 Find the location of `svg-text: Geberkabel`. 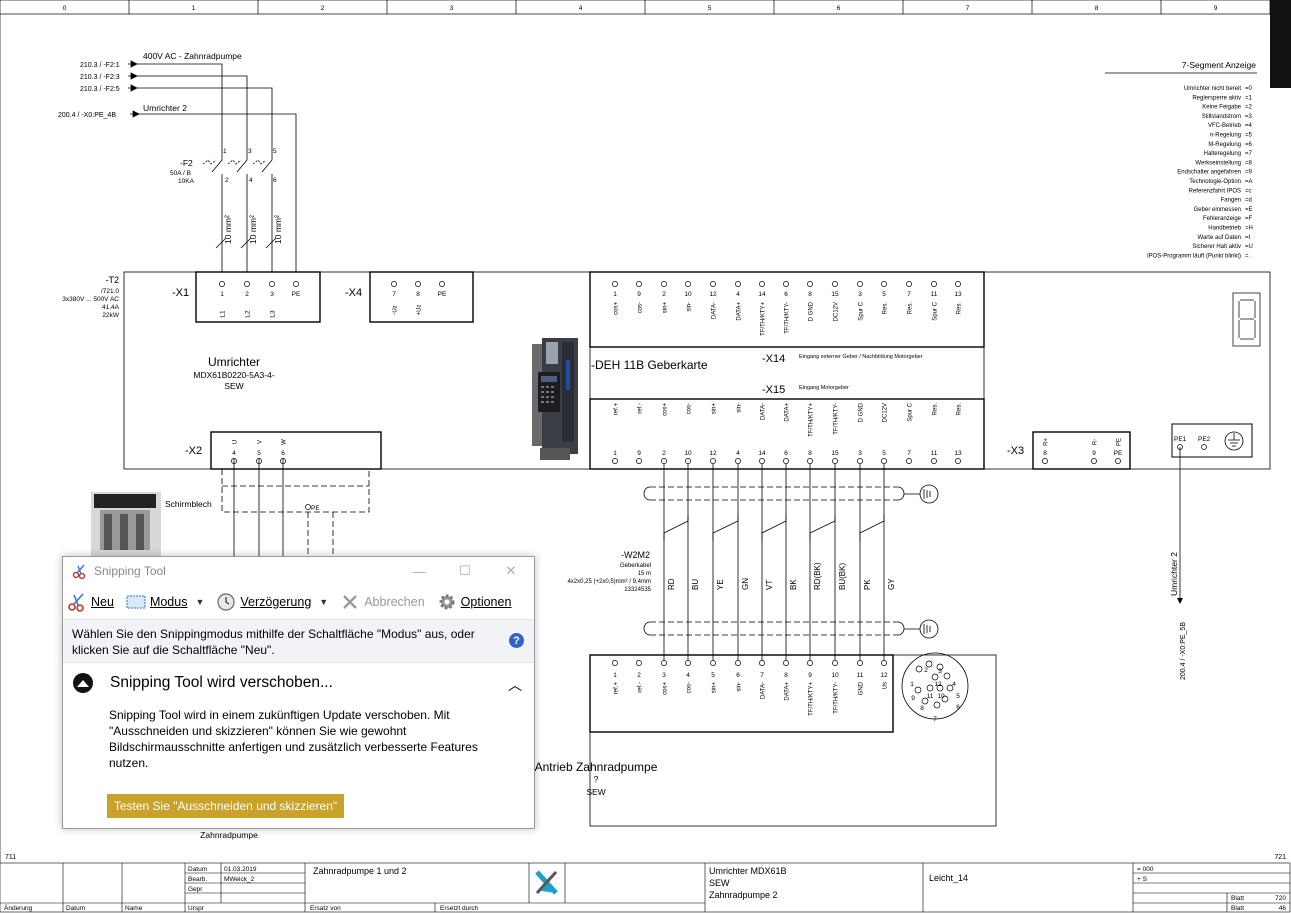

svg-text: Geberkabel is located at coordinates (635, 566).